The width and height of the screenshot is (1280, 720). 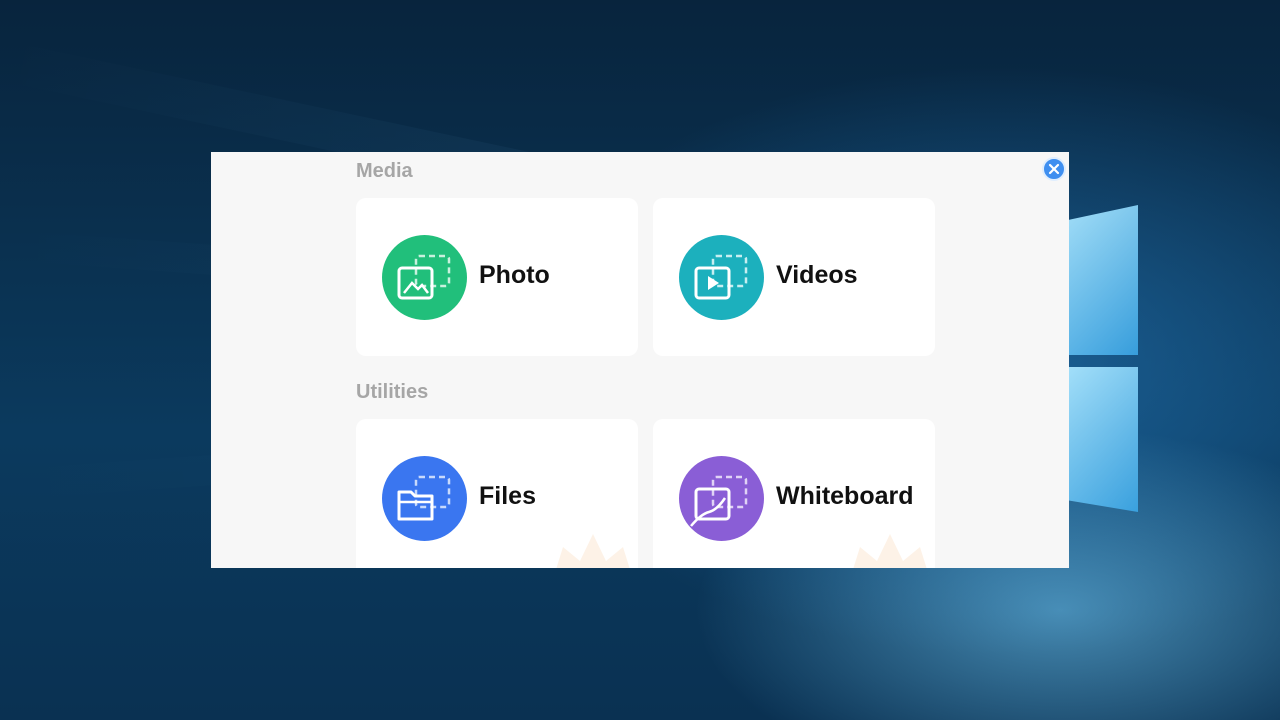 I want to click on section-title-media: Media, so click(x=384, y=171).